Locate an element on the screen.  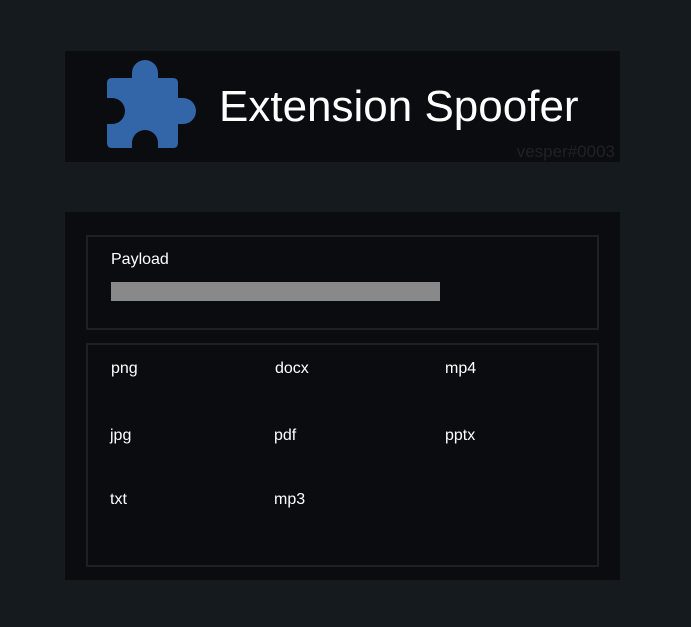
app-title: Extension Spoofer is located at coordinates (399, 106).